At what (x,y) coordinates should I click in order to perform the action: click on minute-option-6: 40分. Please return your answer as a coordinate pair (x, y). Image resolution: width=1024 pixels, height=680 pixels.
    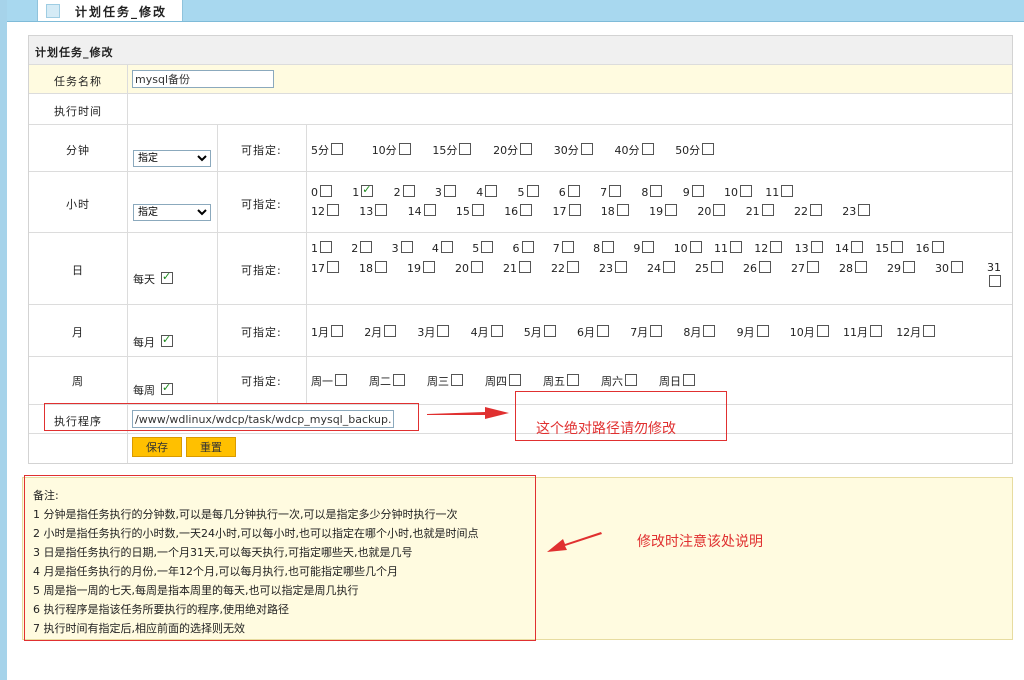
    Looking at the image, I should click on (634, 150).